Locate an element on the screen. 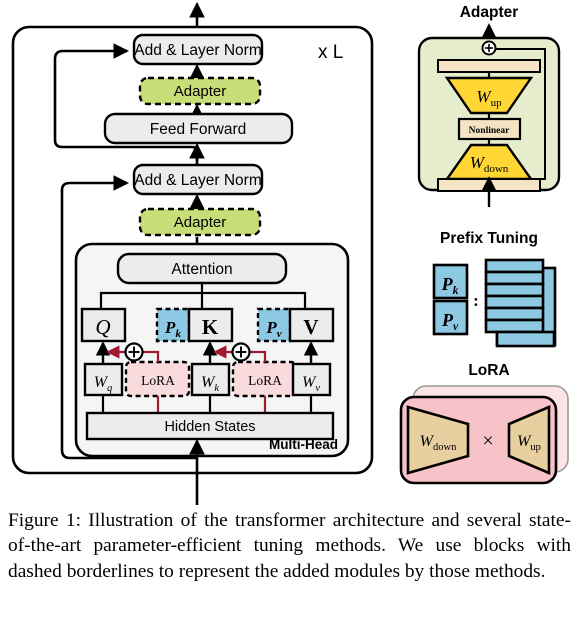  q-label: Q is located at coordinates (102, 327).